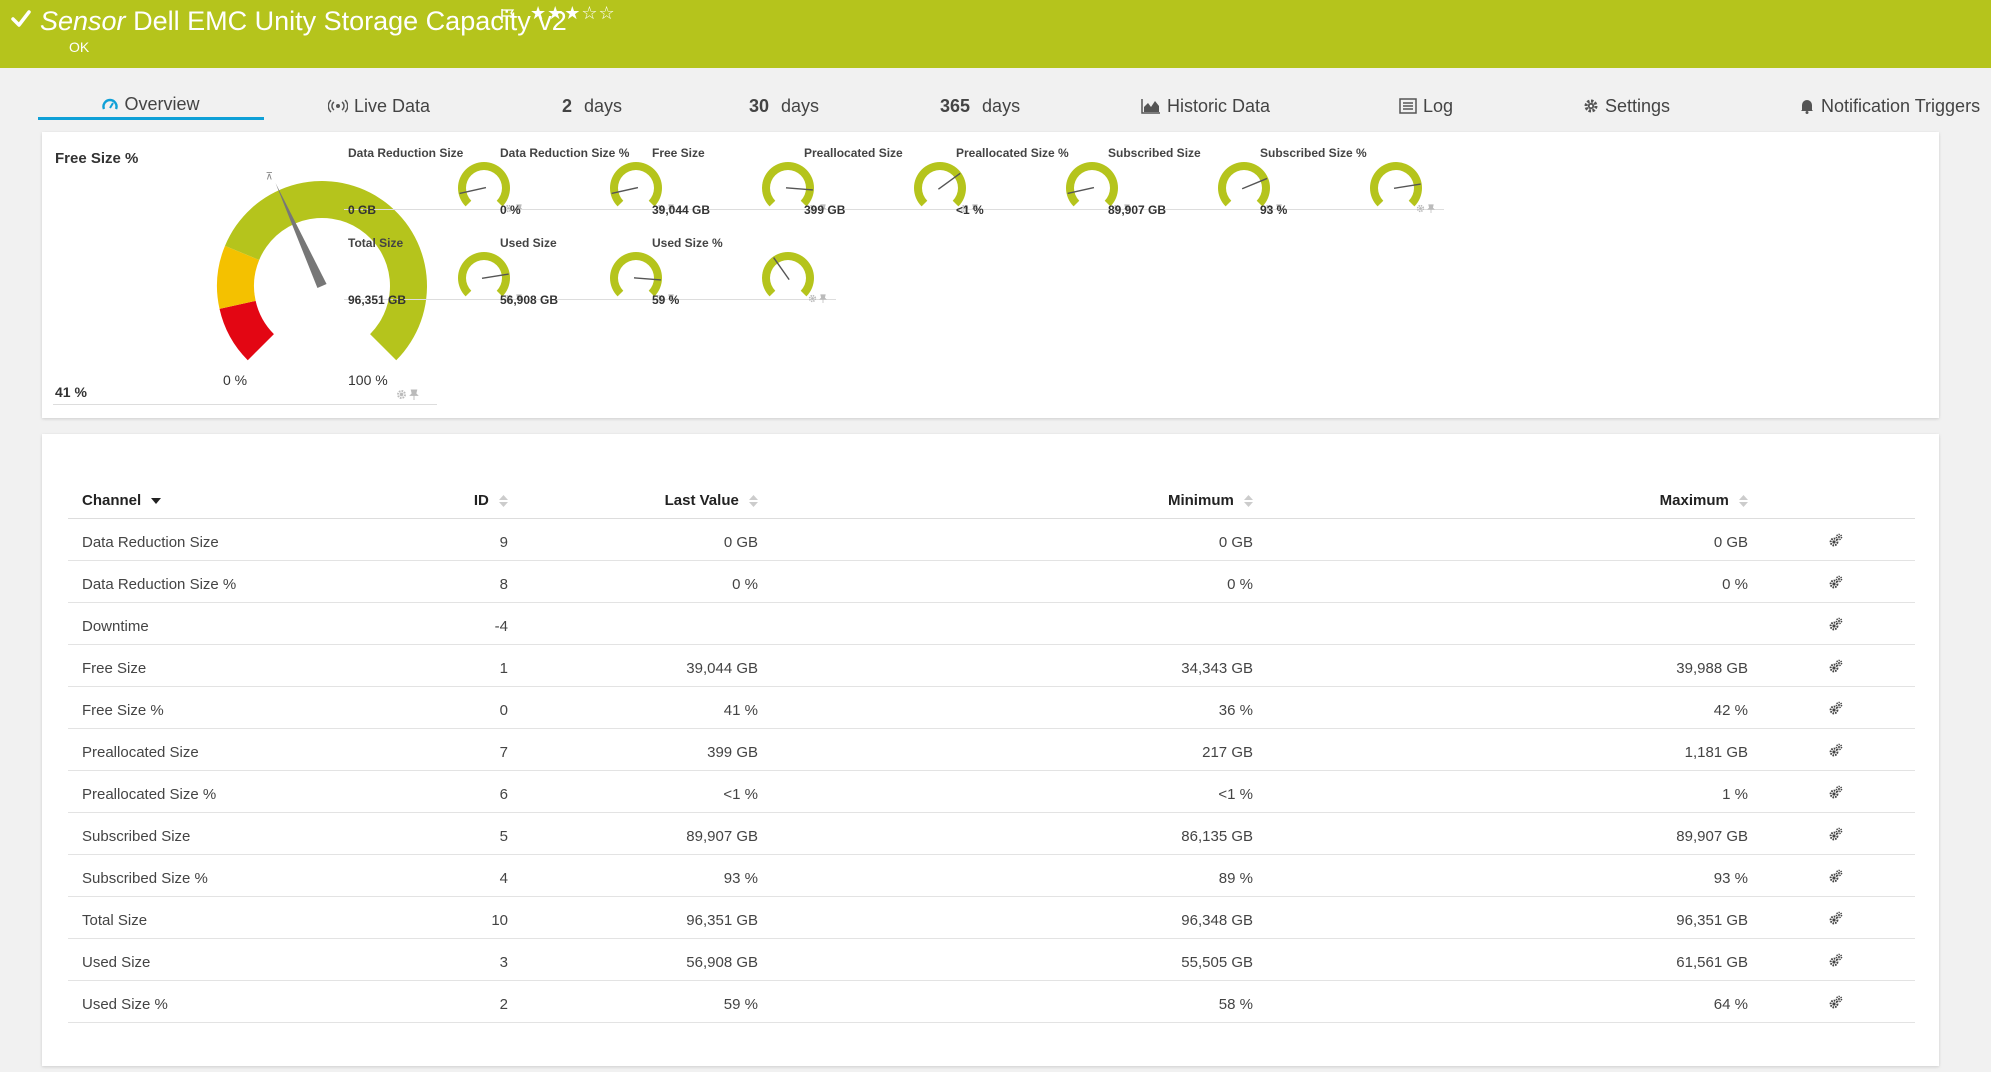  Describe the element at coordinates (83, 21) in the screenshot. I see `sensor-type-label: Sensor` at that location.